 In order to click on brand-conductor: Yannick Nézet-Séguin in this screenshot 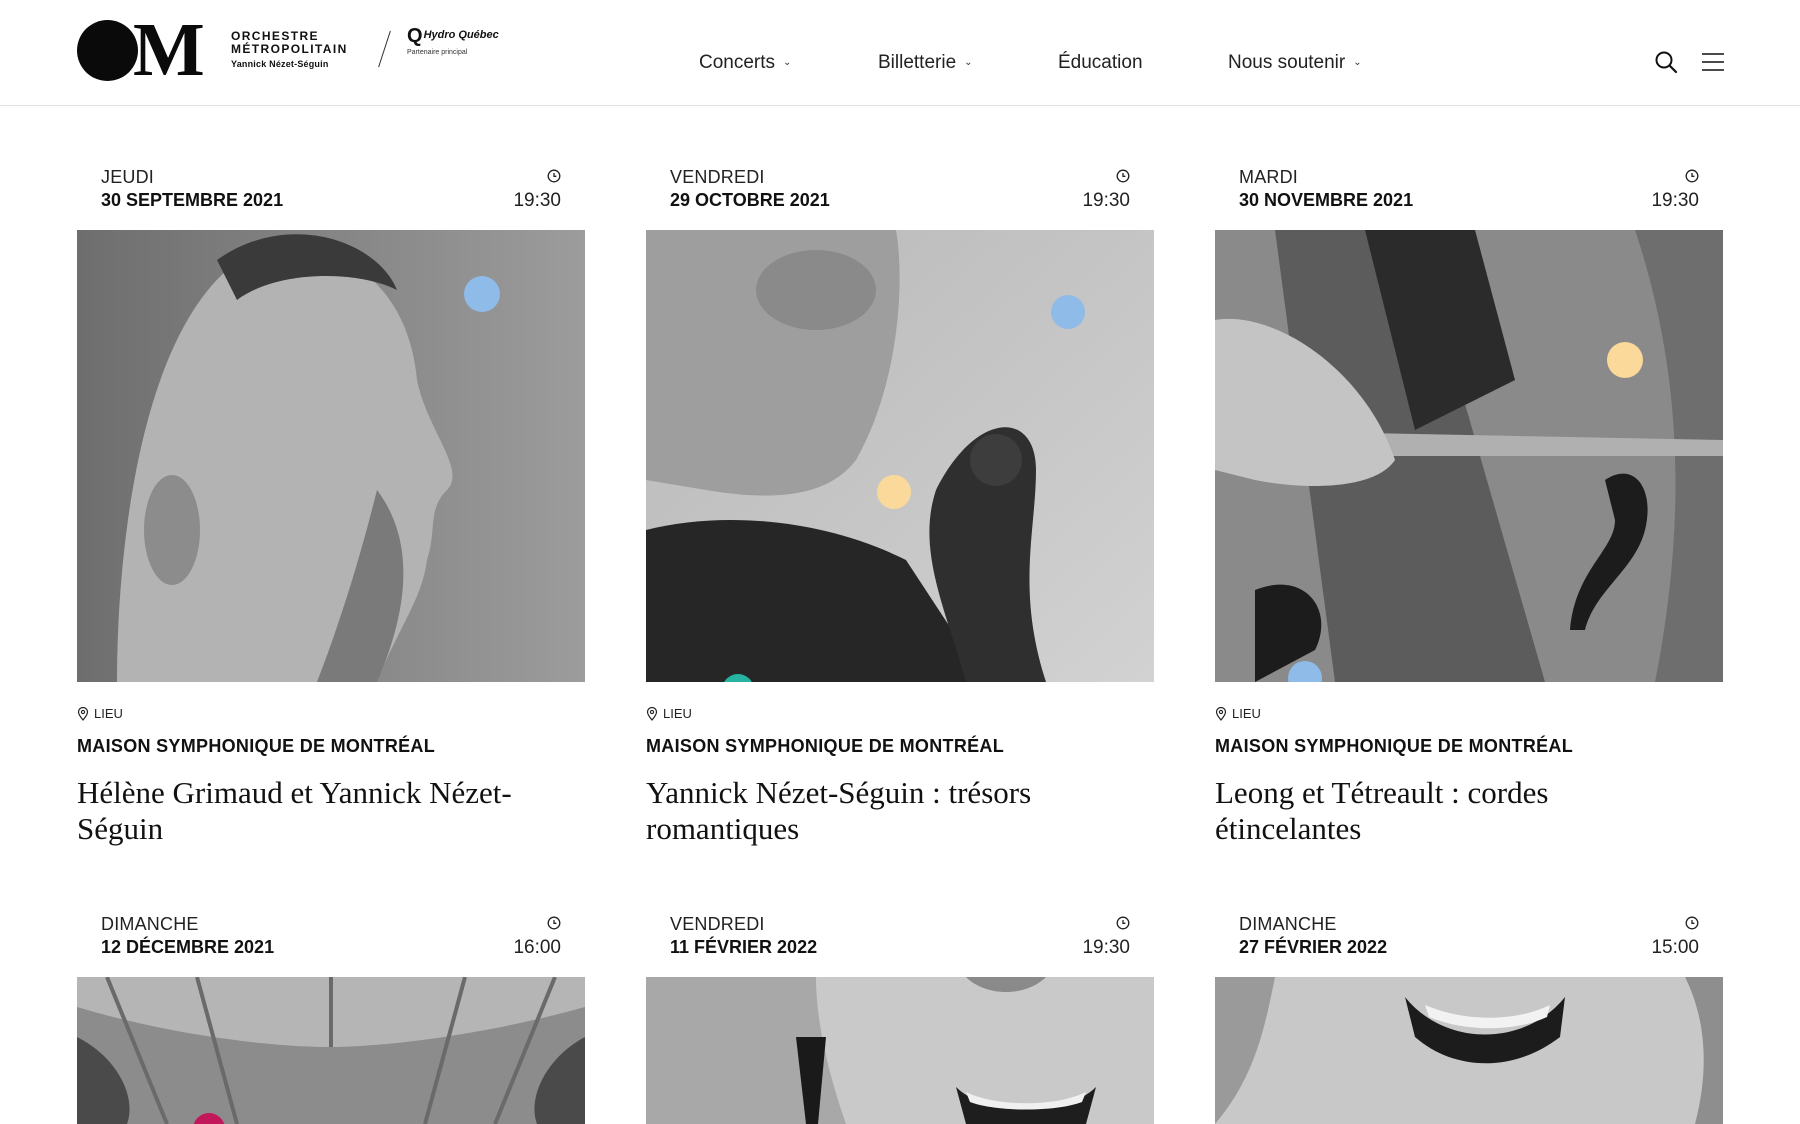, I will do `click(280, 64)`.